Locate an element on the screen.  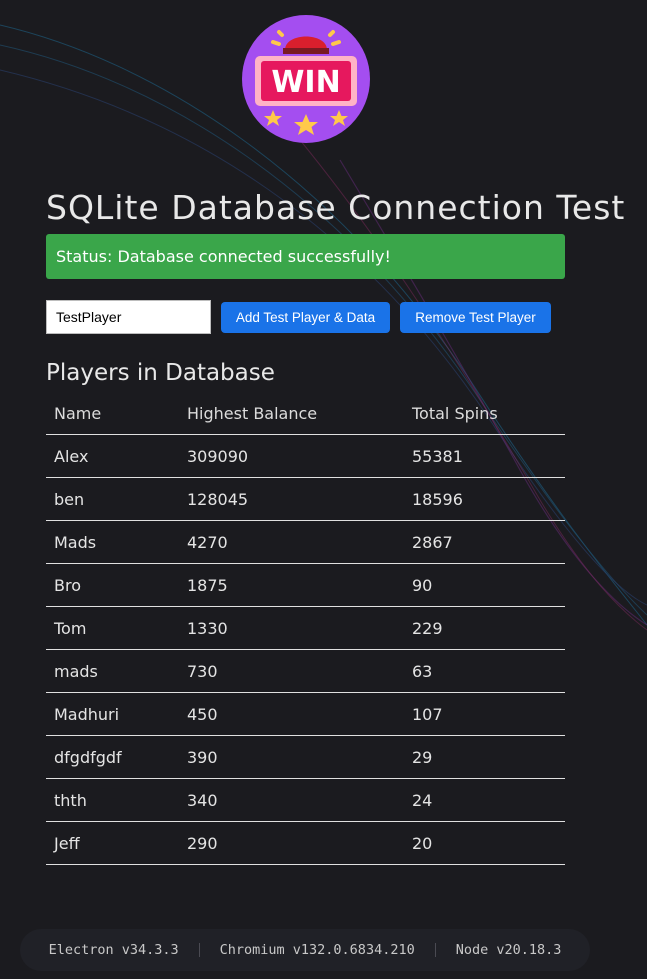
table-row: Jeff 290 20 is located at coordinates (305, 843).